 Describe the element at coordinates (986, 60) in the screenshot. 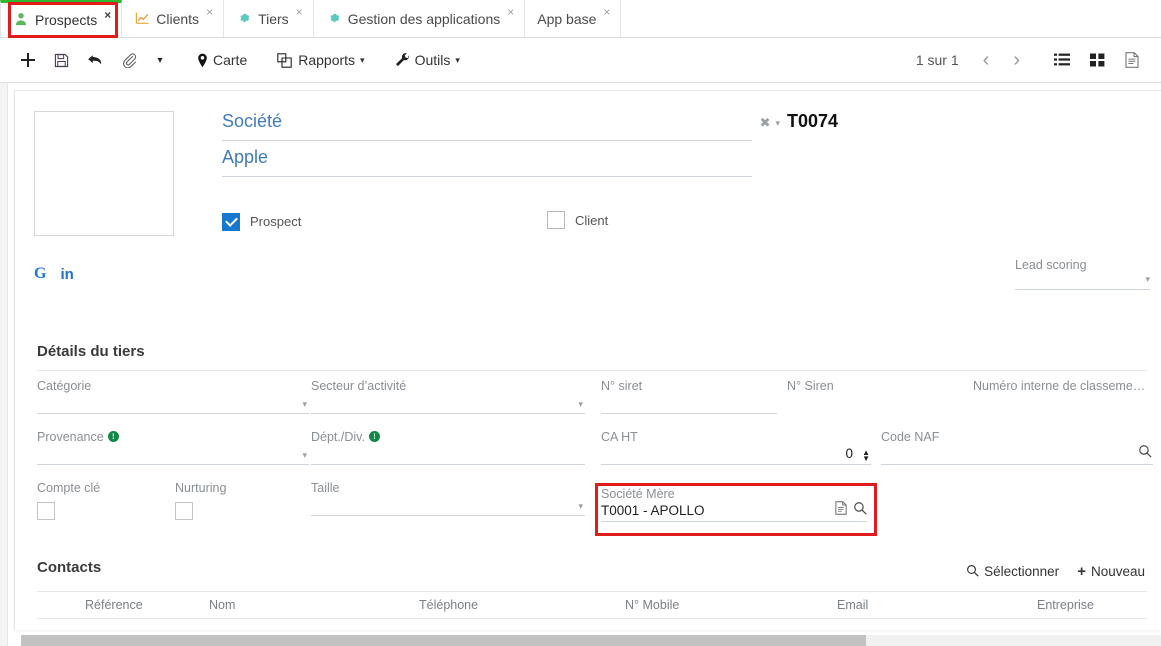

I see `previous-record-button: ‹` at that location.